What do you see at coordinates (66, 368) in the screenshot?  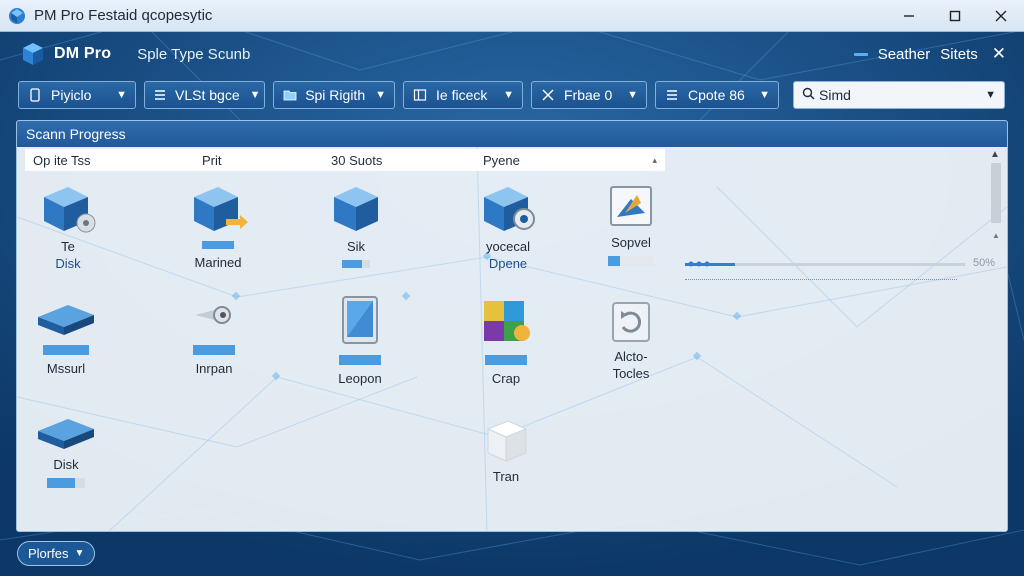 I see `item-label: Mssurl` at bounding box center [66, 368].